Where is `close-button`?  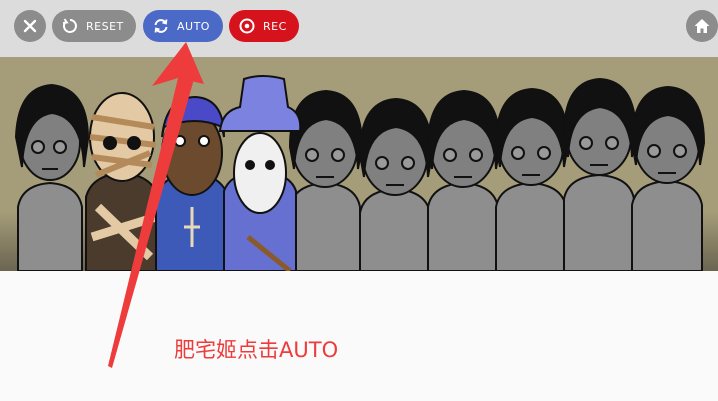
close-button is located at coordinates (30, 26).